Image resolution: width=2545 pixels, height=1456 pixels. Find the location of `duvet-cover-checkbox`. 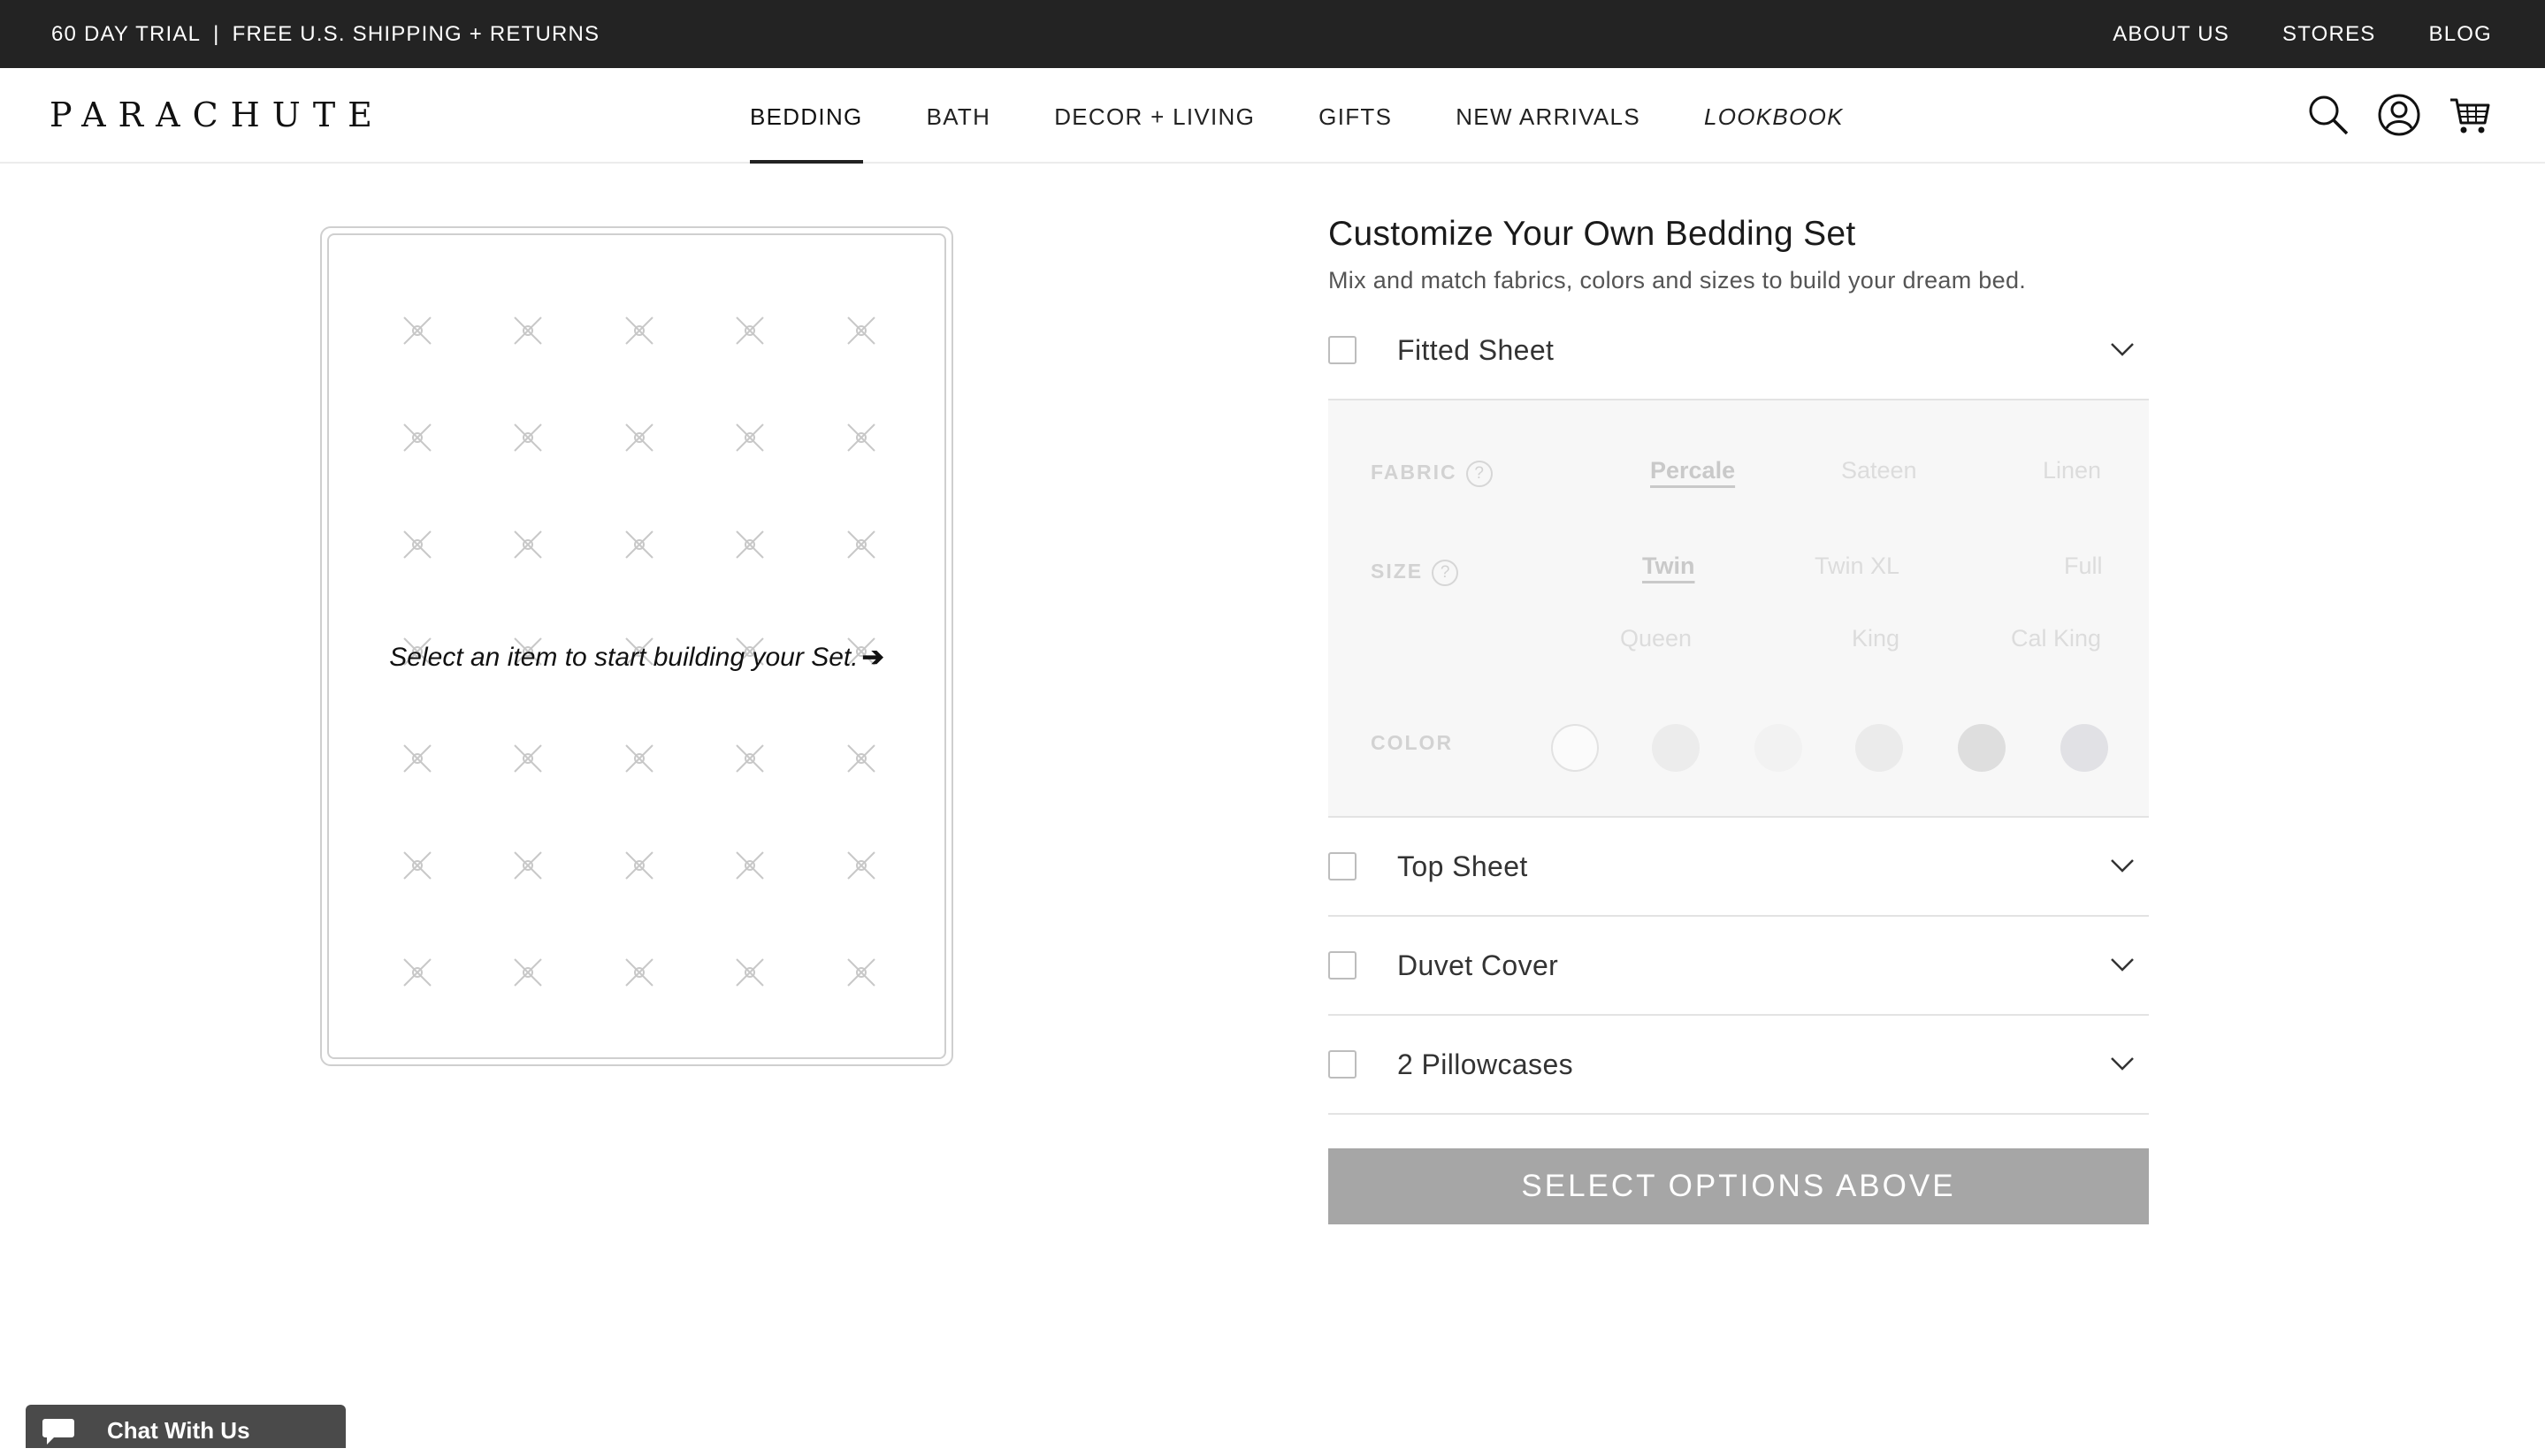

duvet-cover-checkbox is located at coordinates (1342, 965).